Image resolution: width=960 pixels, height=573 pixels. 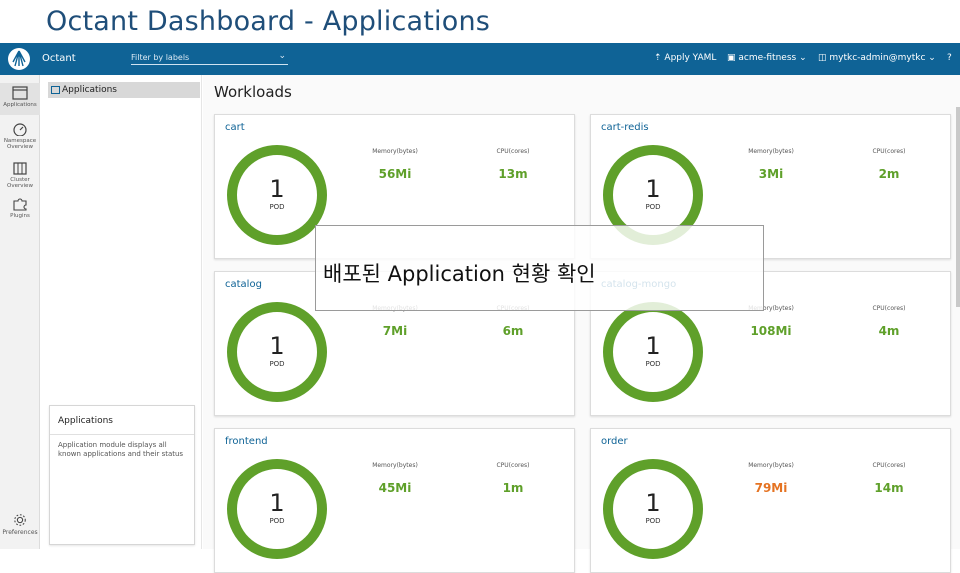 What do you see at coordinates (209, 57) in the screenshot?
I see `label-filter-dropdown: Filter by labels ⌄` at bounding box center [209, 57].